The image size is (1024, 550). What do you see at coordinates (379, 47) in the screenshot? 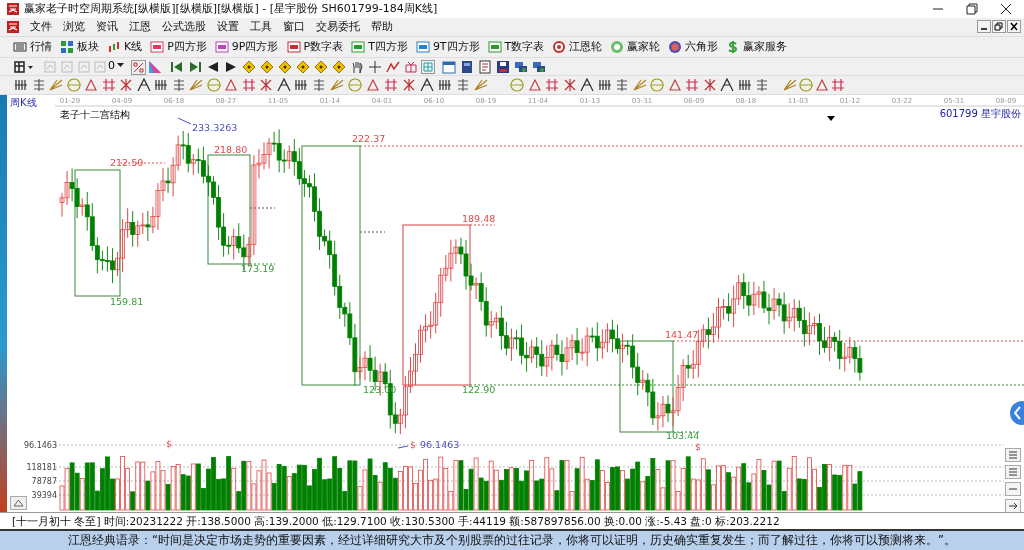
I see `toolbar-button: T四方形` at bounding box center [379, 47].